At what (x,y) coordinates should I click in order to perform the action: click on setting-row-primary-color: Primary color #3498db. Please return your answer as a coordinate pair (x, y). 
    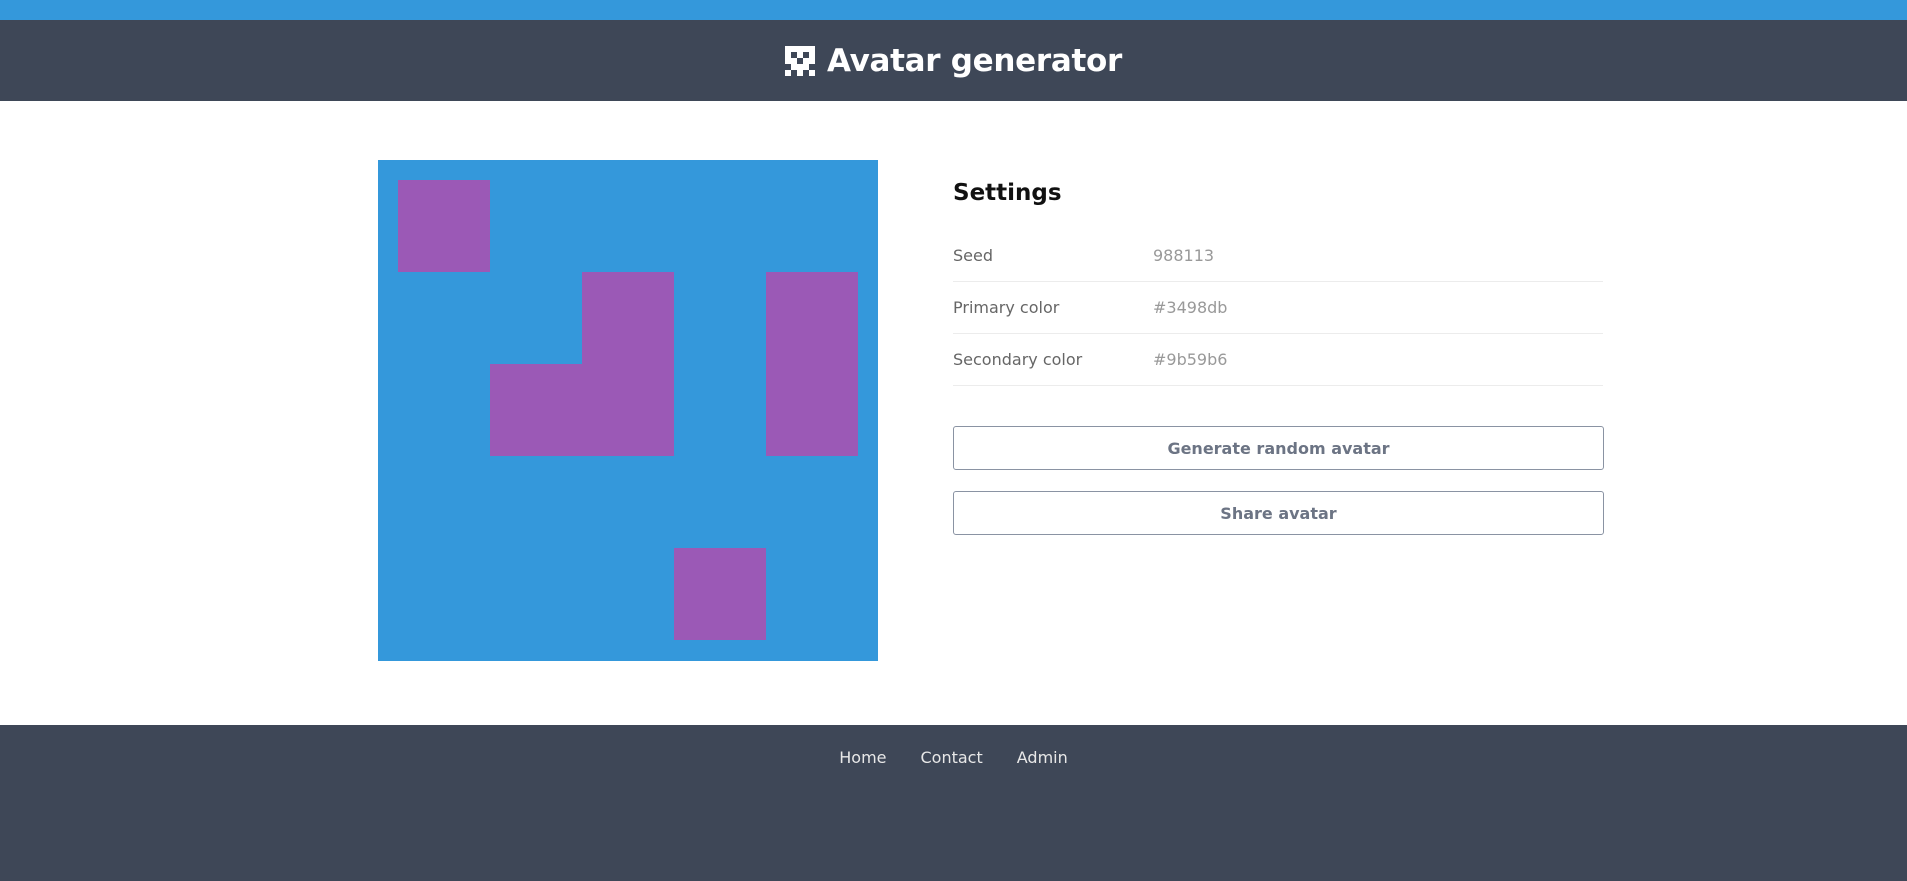
    Looking at the image, I should click on (1278, 308).